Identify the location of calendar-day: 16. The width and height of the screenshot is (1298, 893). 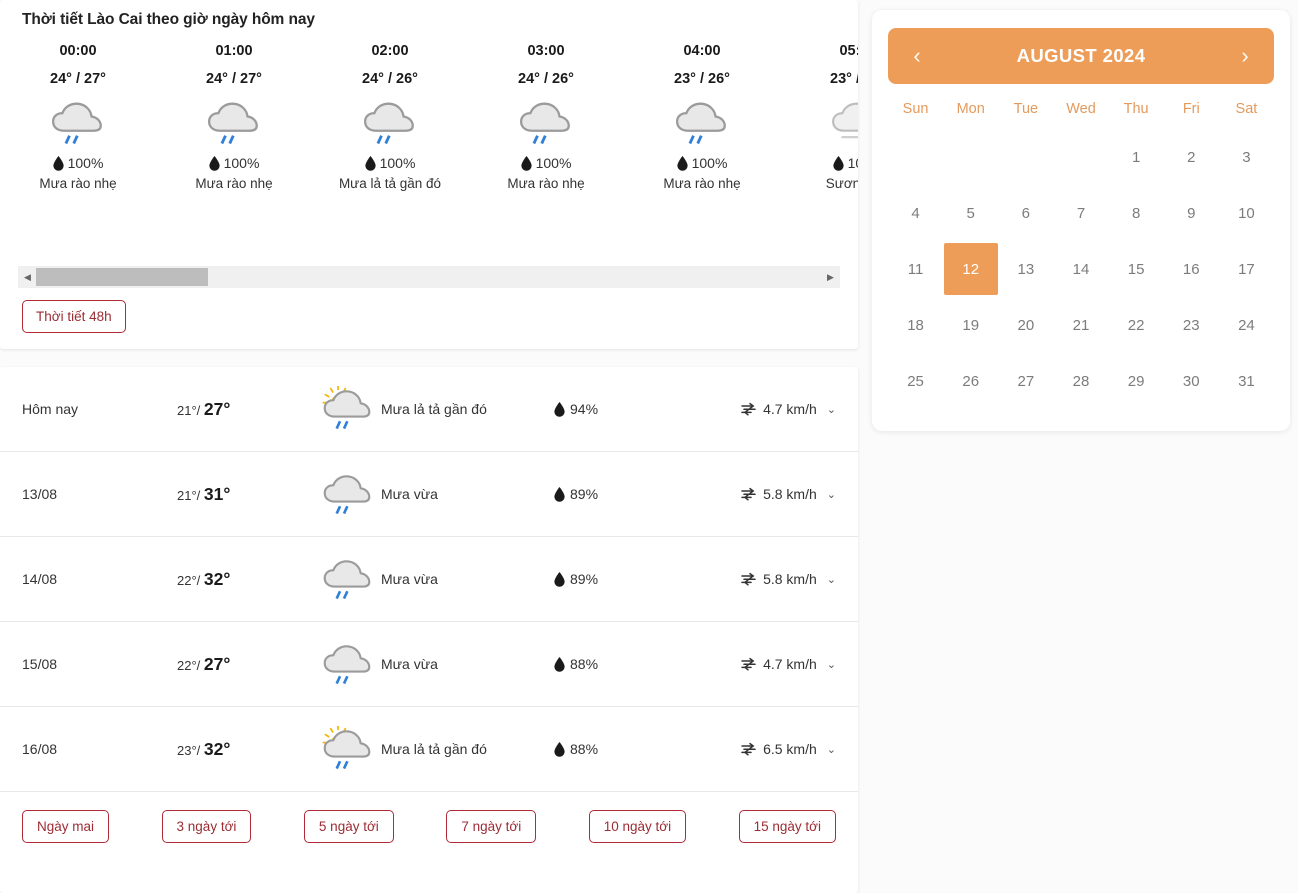
(1191, 269).